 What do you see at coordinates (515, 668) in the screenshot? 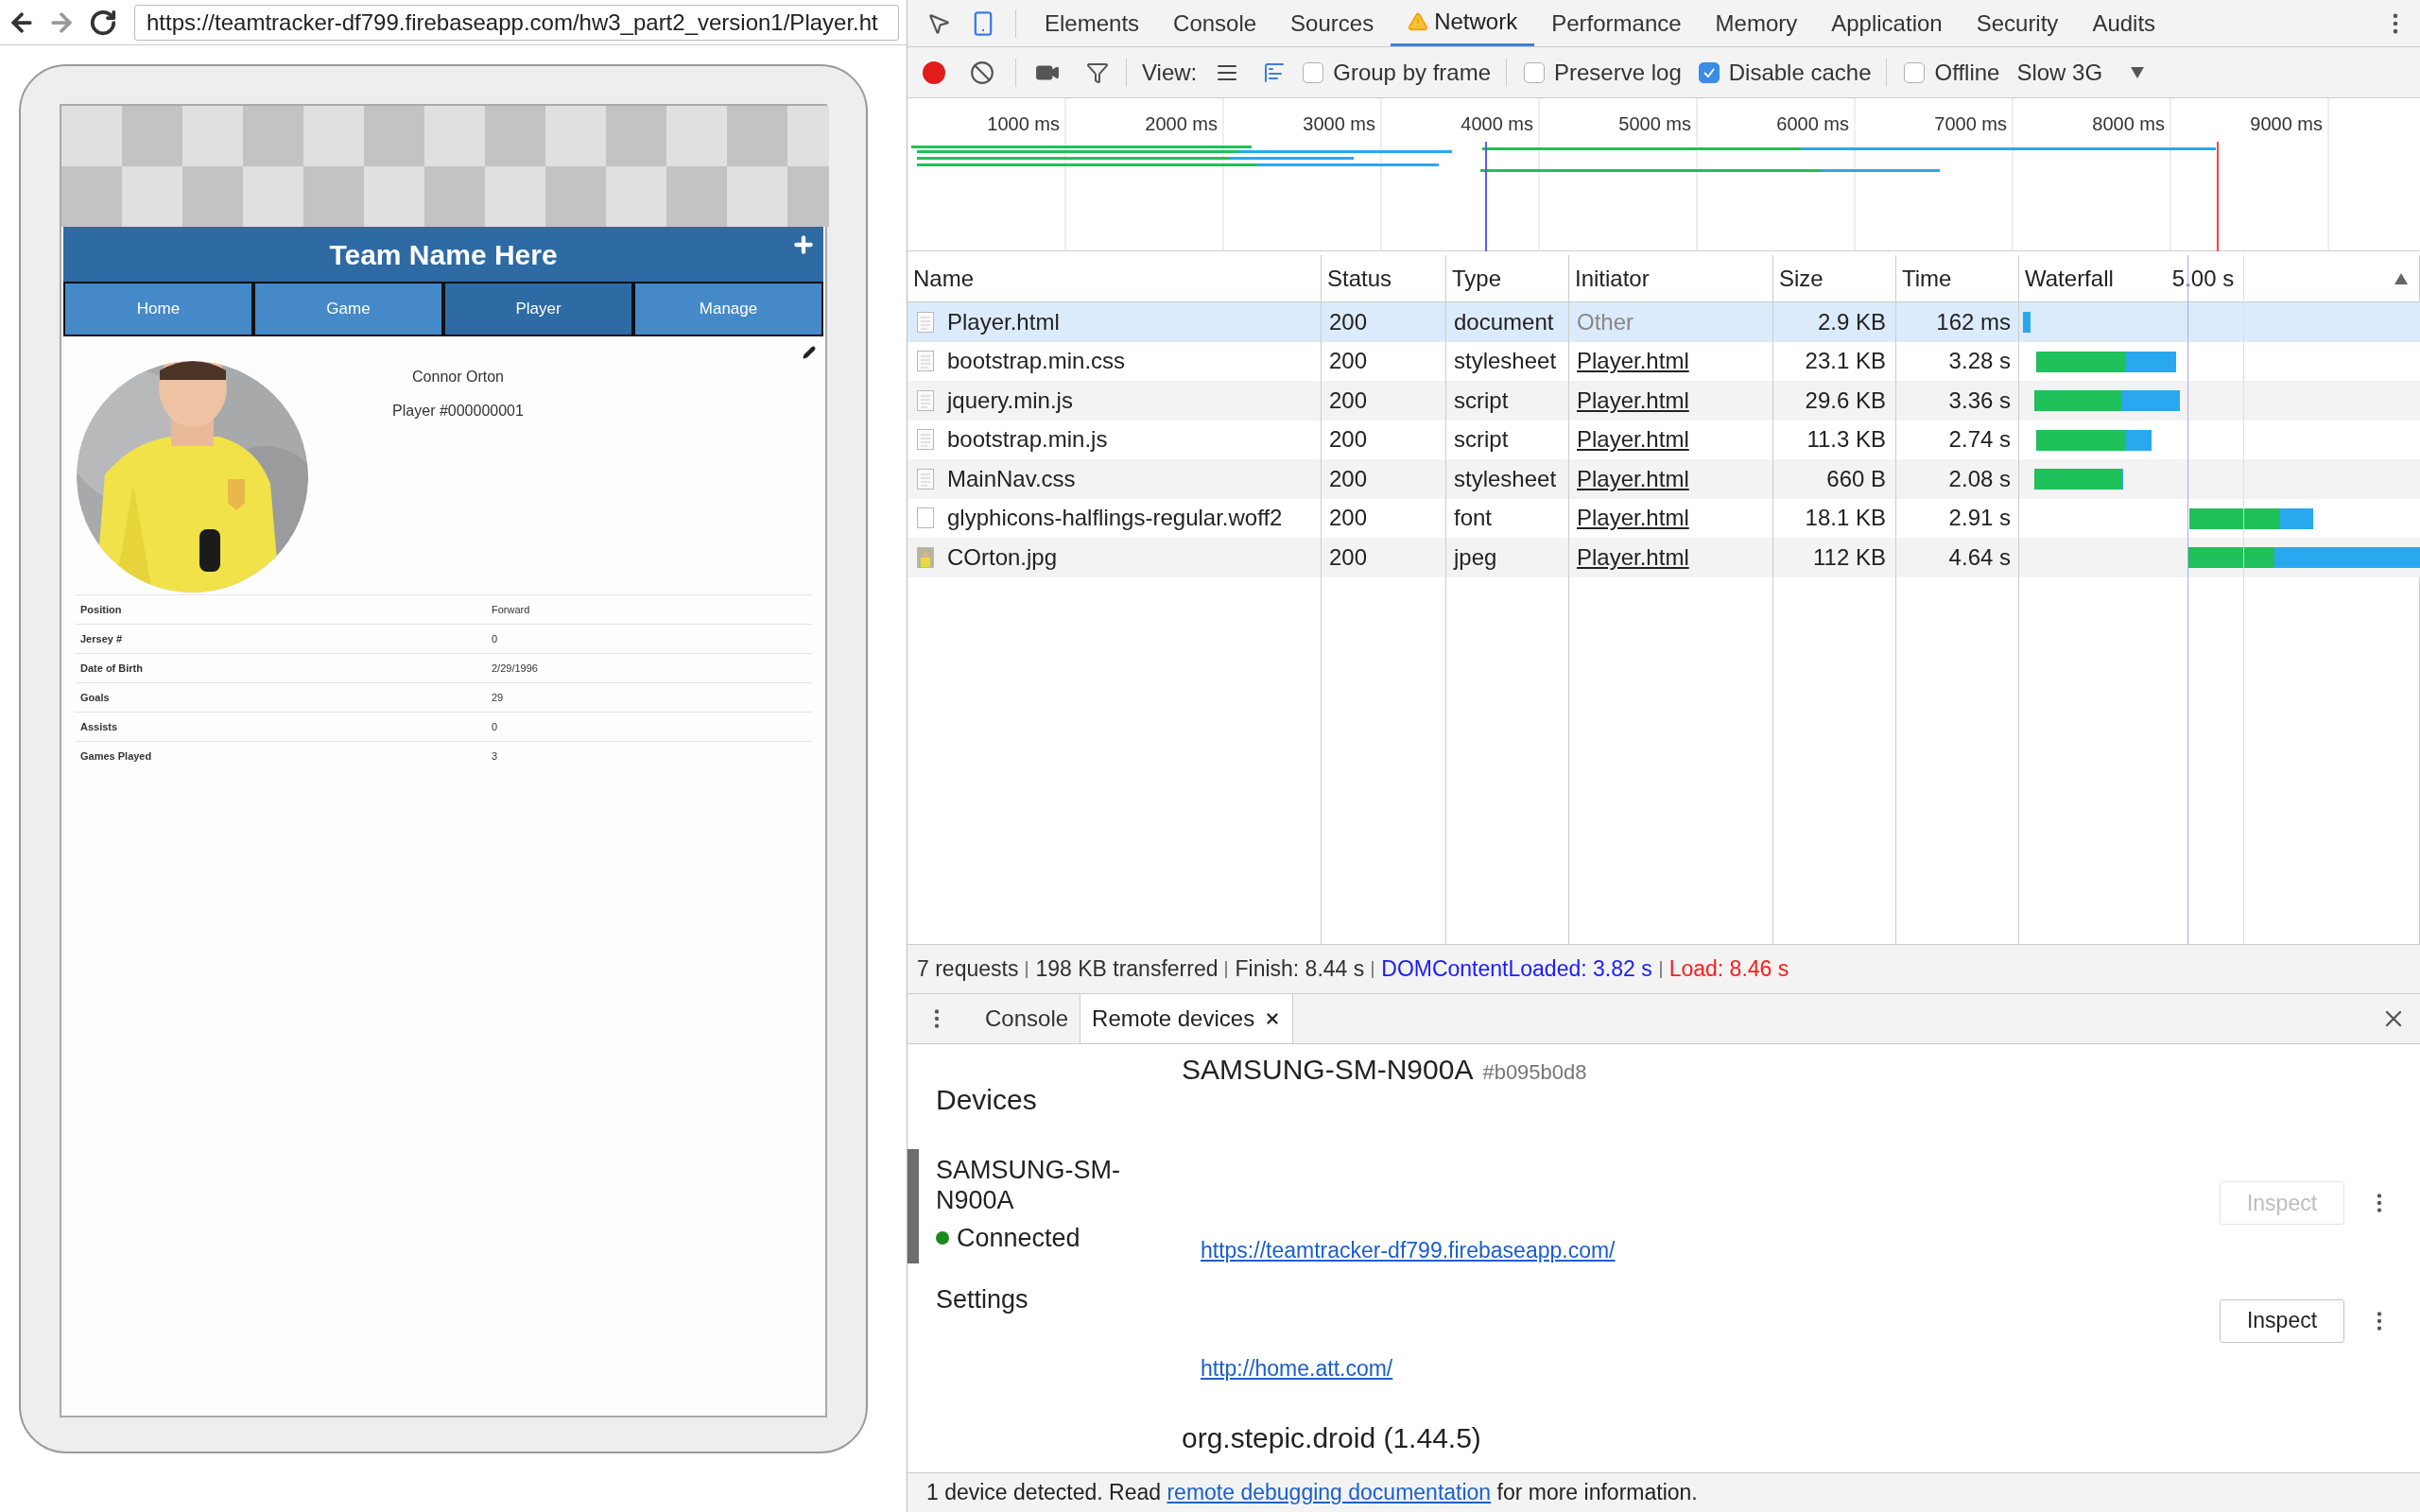
I see `detail-value: 2/29/1996` at bounding box center [515, 668].